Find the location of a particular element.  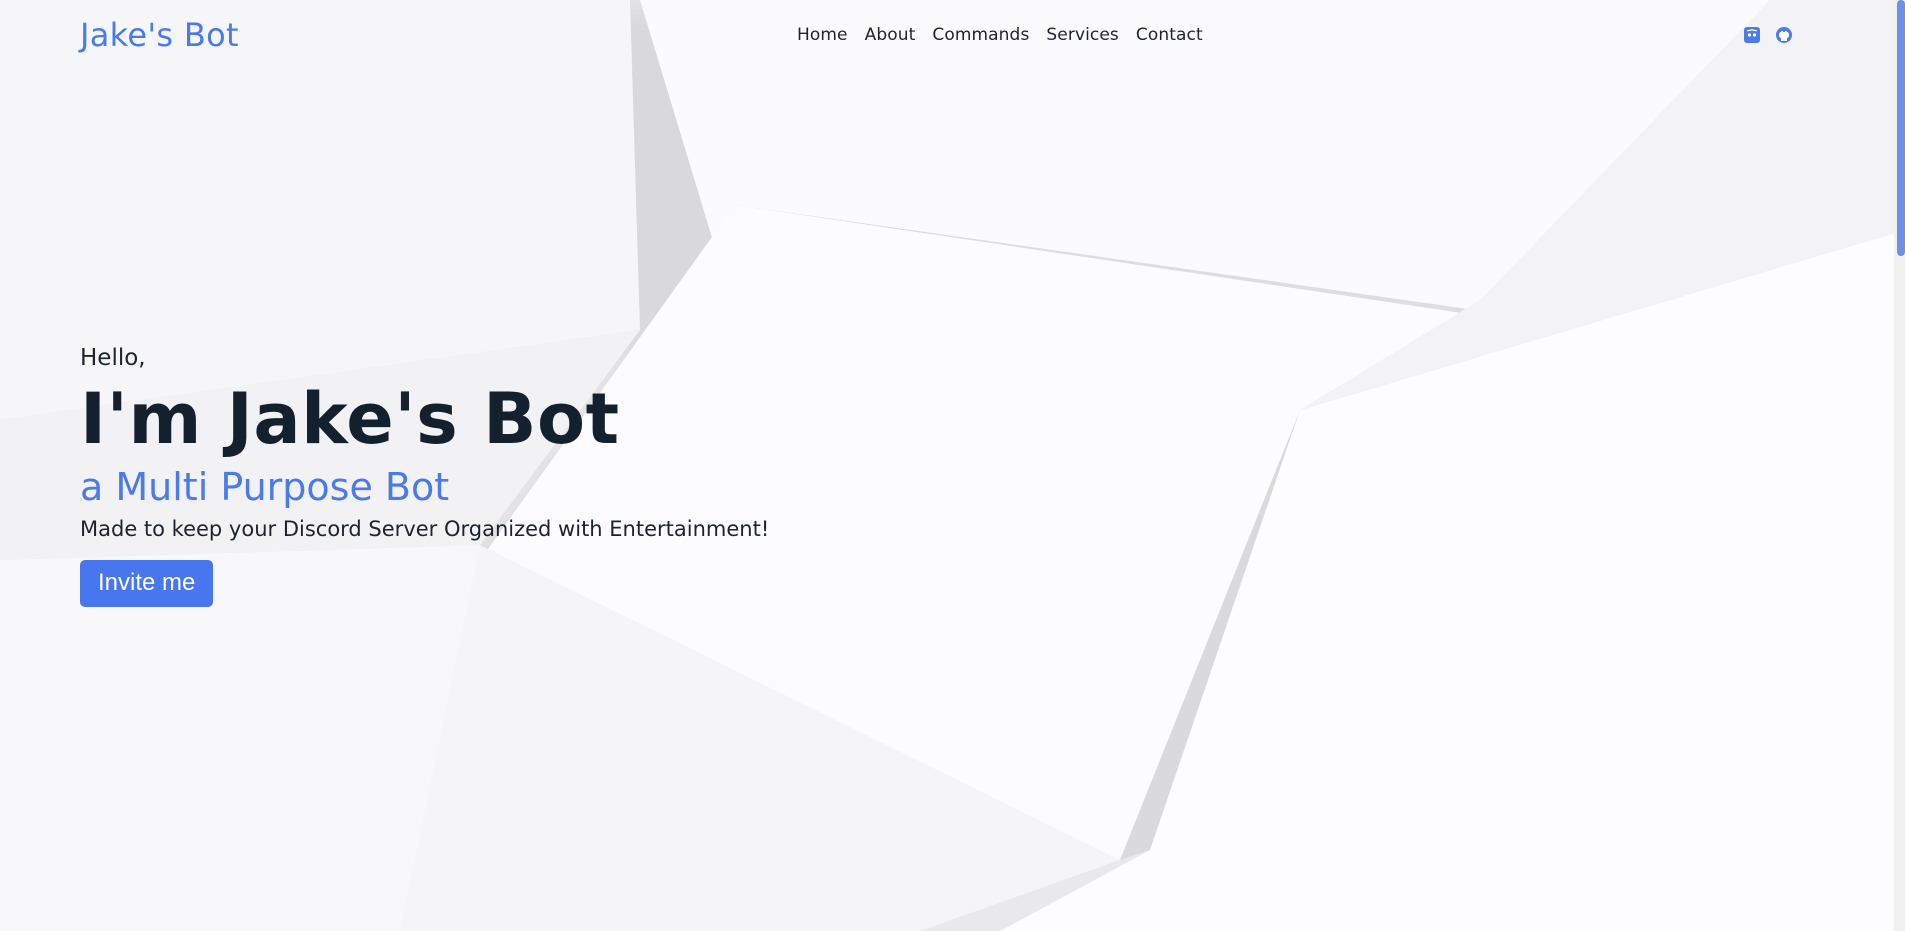

nav-commands: Commands is located at coordinates (980, 35).